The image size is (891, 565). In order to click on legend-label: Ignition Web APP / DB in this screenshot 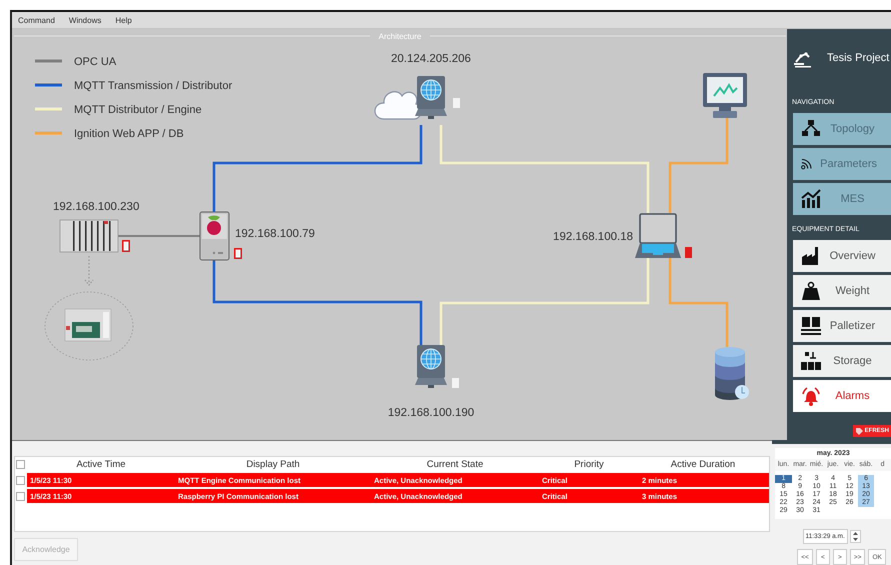, I will do `click(129, 134)`.